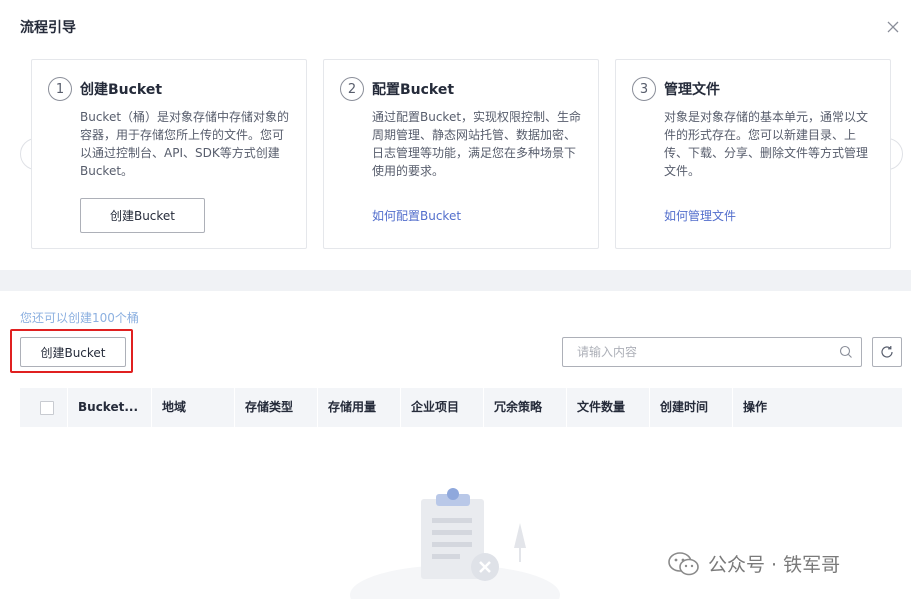 This screenshot has width=911, height=599. I want to click on select-all-checkbox, so click(47, 408).